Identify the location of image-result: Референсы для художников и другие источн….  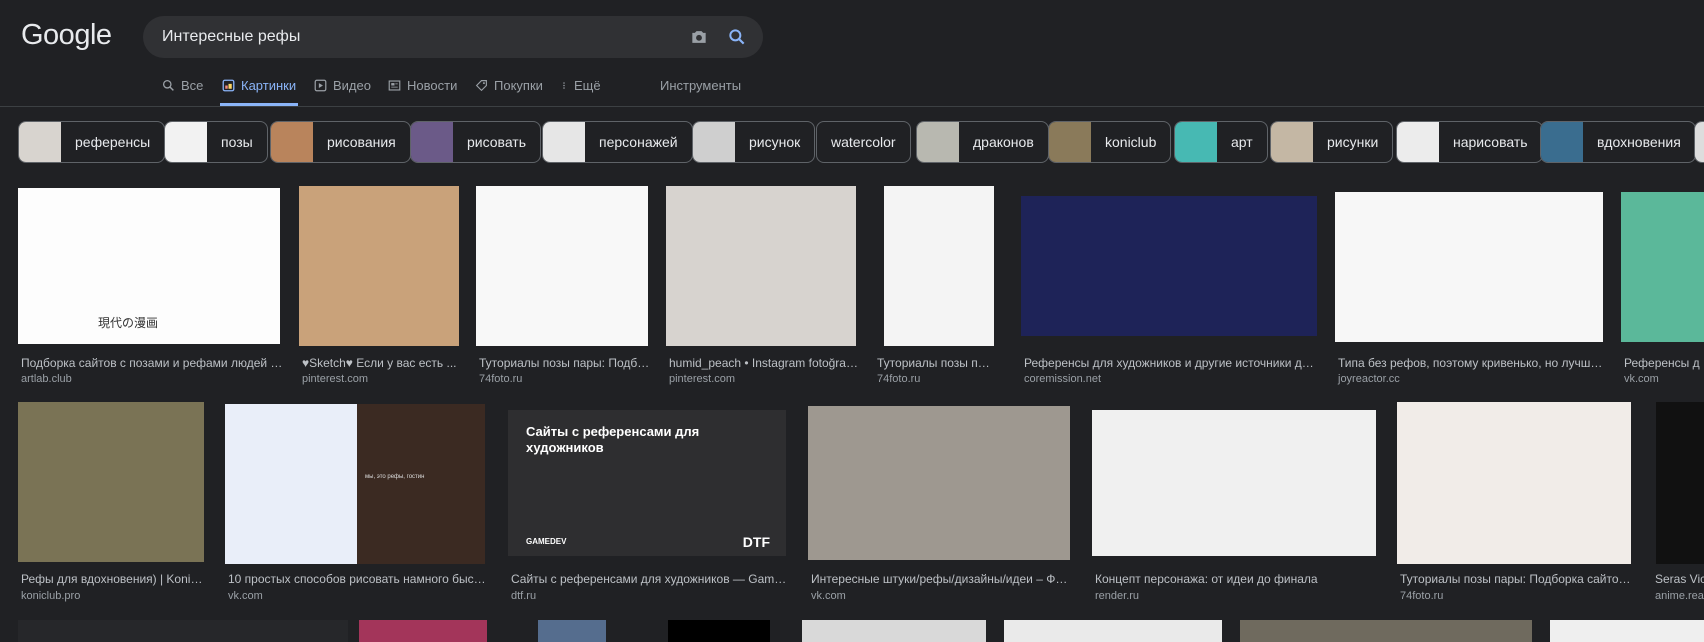
(1169, 292).